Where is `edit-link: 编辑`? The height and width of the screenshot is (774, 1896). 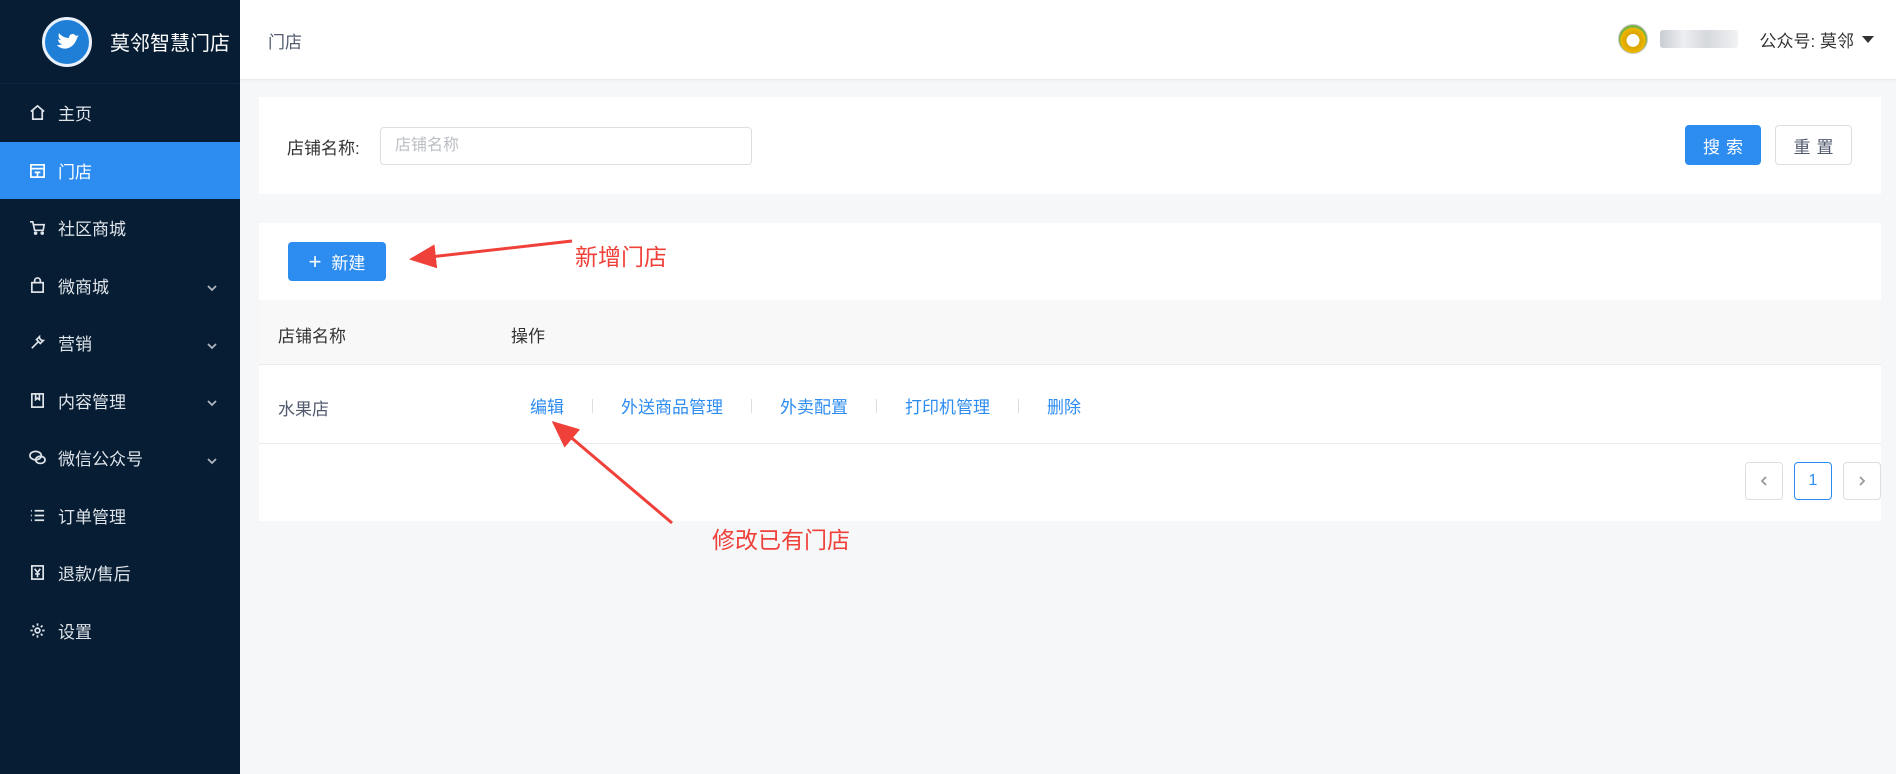
edit-link: 编辑 is located at coordinates (547, 405).